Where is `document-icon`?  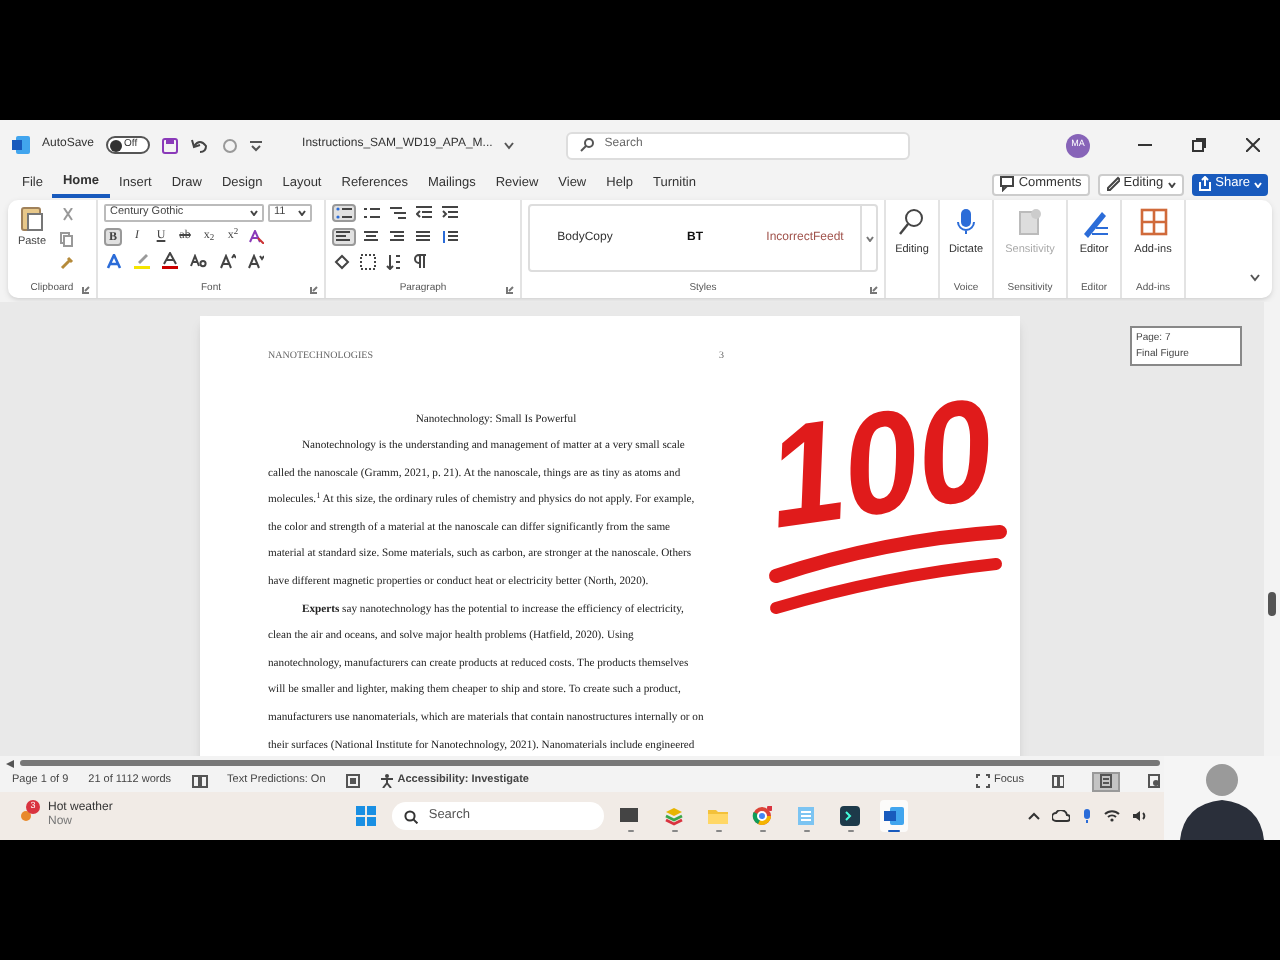 document-icon is located at coordinates (1030, 223).